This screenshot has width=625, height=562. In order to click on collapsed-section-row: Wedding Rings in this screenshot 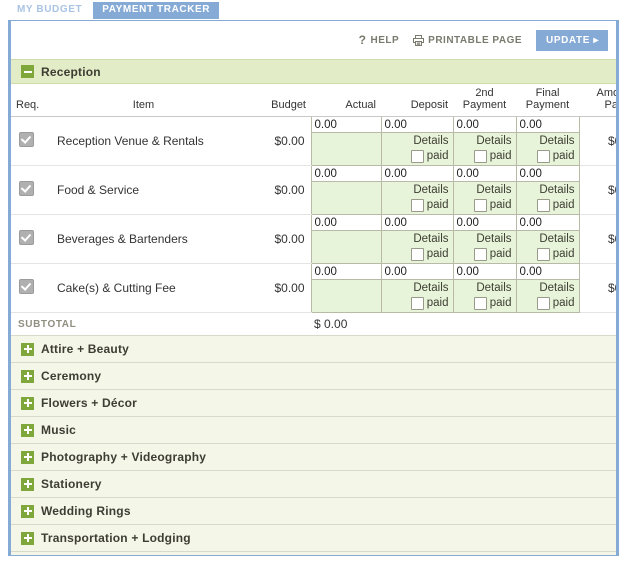, I will do `click(313, 511)`.